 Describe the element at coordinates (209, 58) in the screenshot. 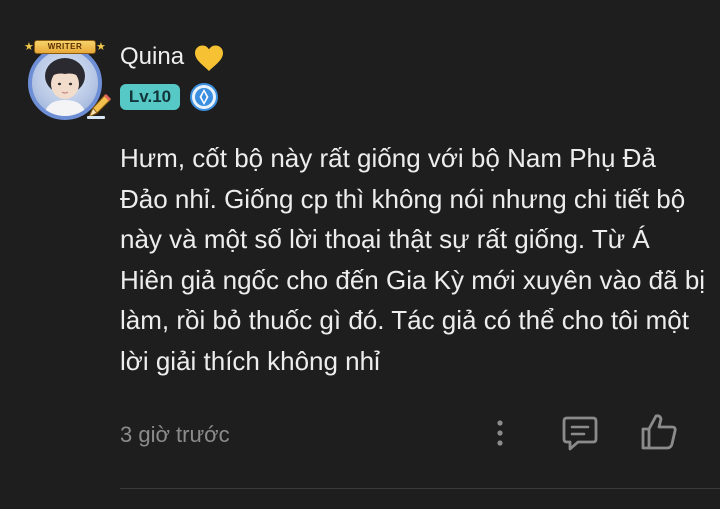

I see `yellow-heart-icon` at that location.